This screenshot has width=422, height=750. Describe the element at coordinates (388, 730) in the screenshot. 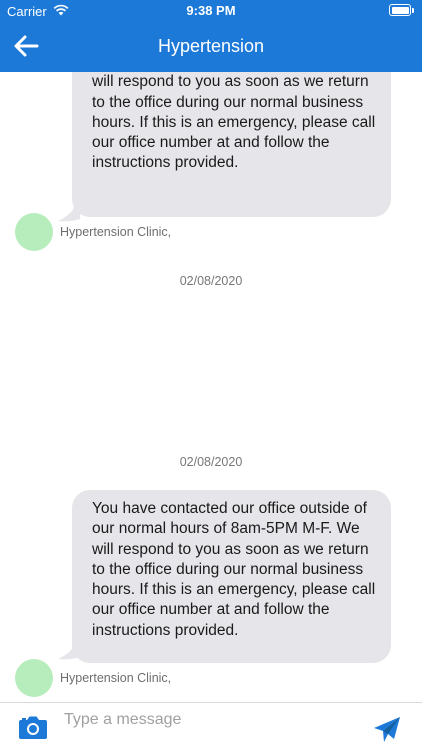

I see `send-button` at that location.